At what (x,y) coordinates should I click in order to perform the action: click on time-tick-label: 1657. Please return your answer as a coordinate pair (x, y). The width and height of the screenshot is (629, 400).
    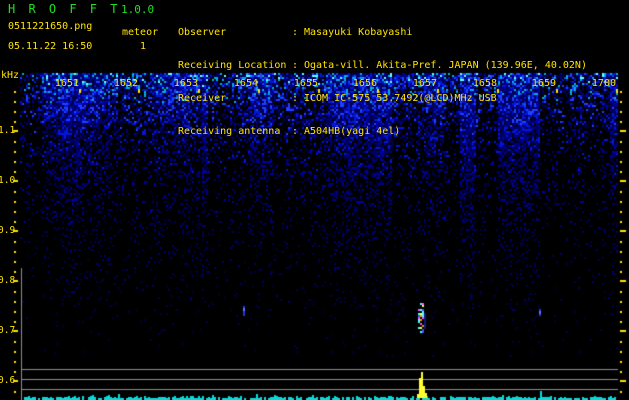
    Looking at the image, I should click on (424, 83).